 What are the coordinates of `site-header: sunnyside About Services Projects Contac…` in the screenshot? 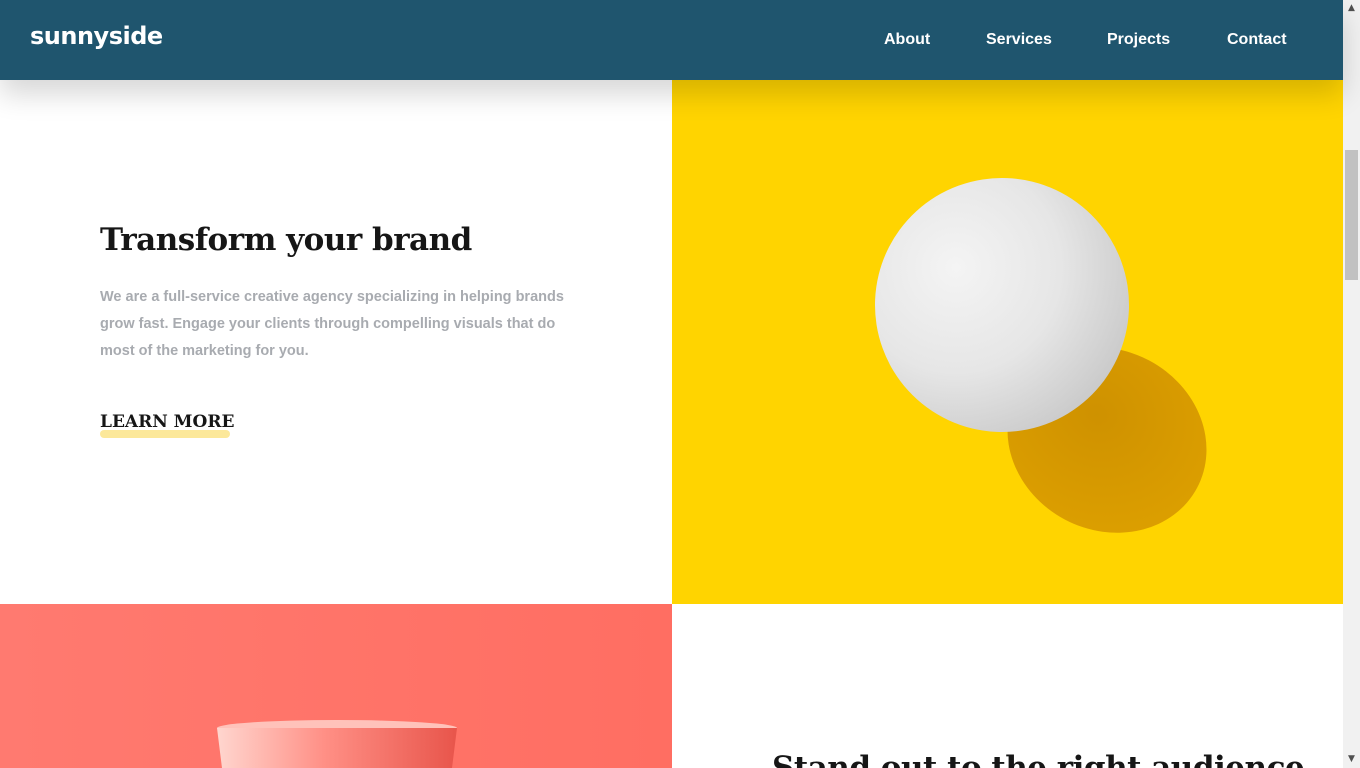 It's located at (671, 40).